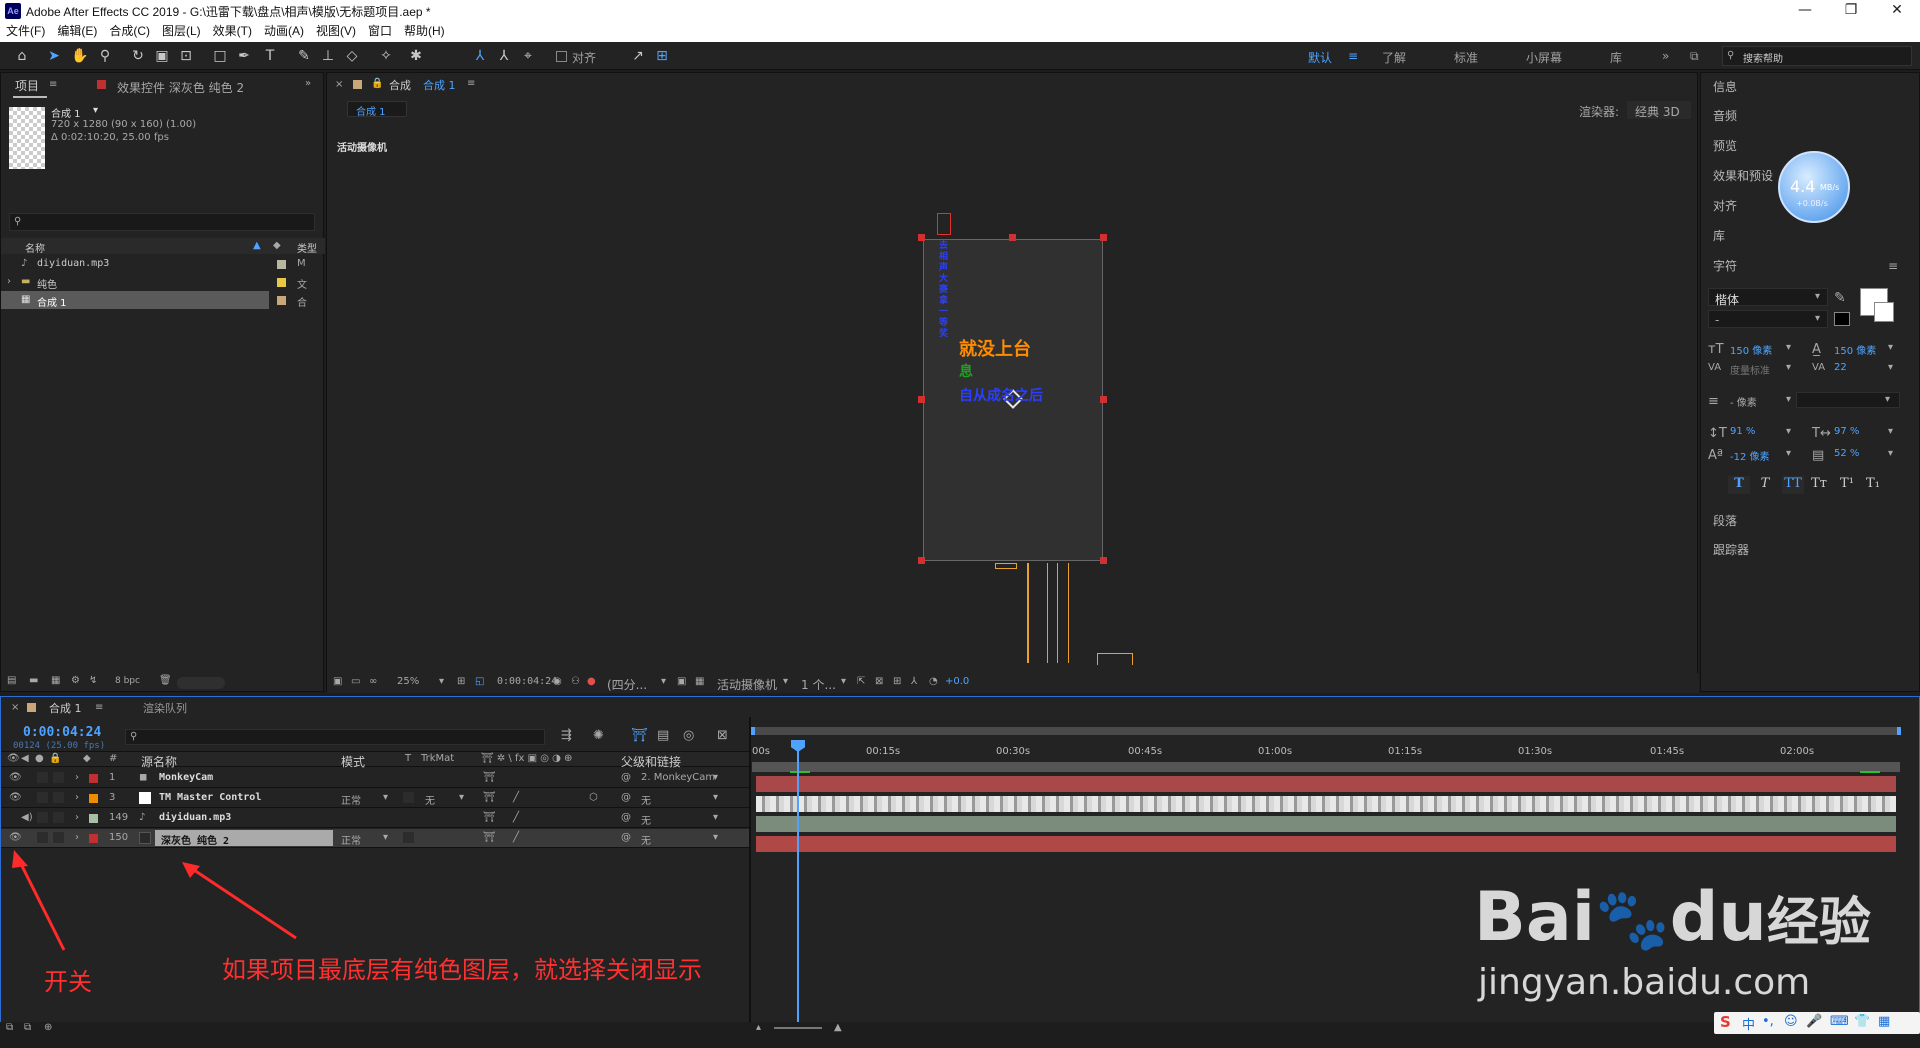 This screenshot has width=1920, height=1048. I want to click on emoji-icon: ☺, so click(1791, 1021).